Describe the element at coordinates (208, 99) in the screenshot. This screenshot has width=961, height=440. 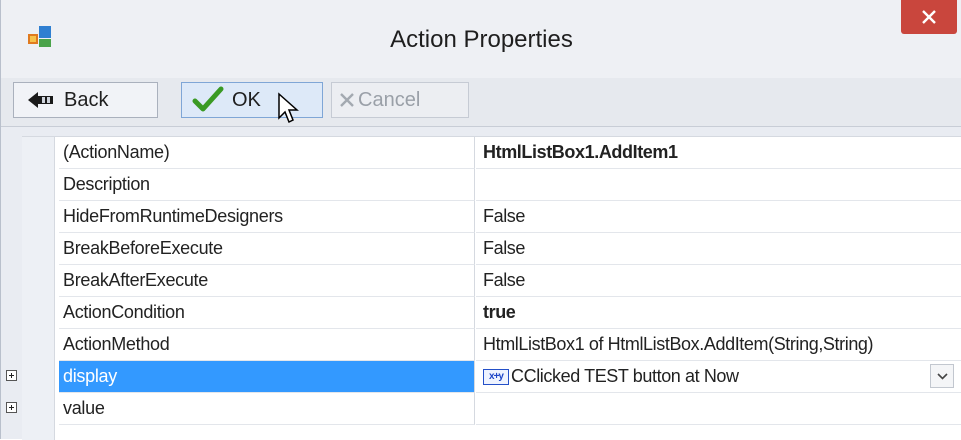
I see `checkmark-icon` at that location.